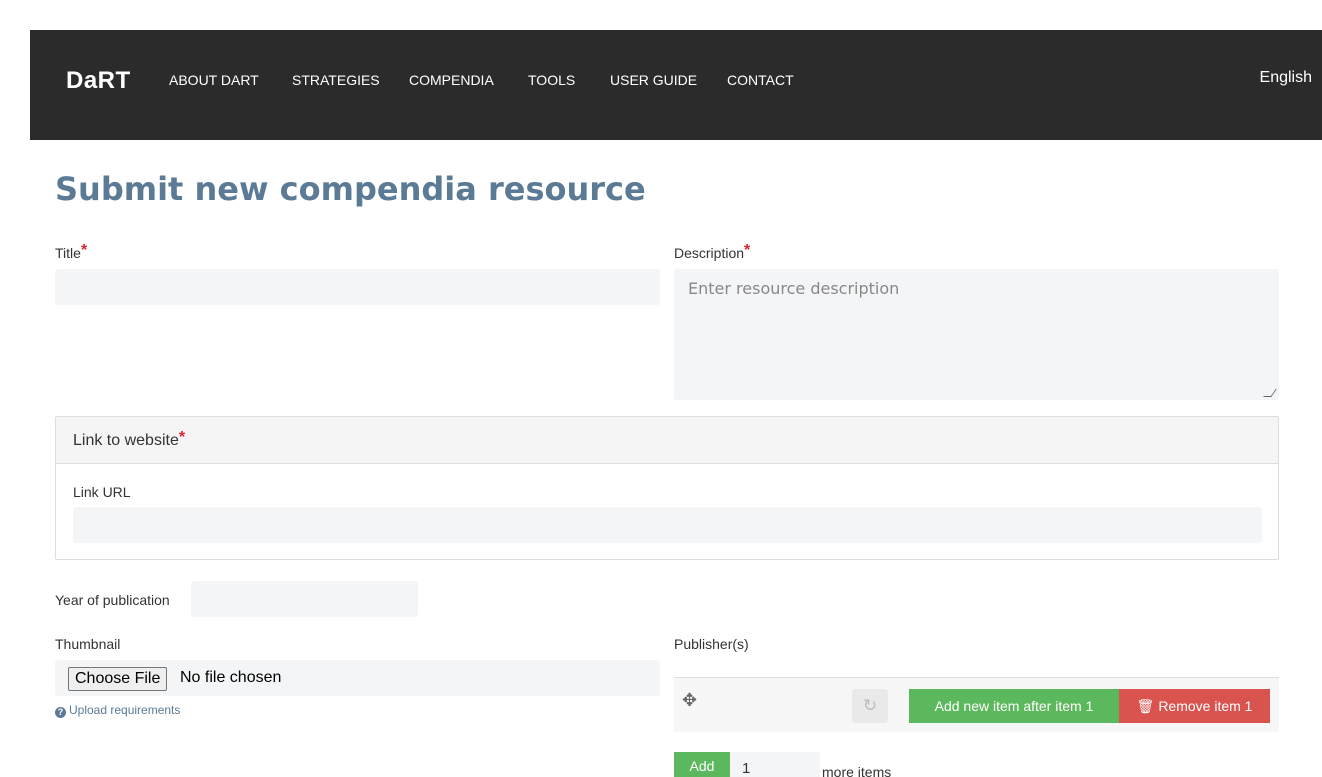 The height and width of the screenshot is (777, 1322). Describe the element at coordinates (102, 492) in the screenshot. I see `link-url-label: Link URL` at that location.